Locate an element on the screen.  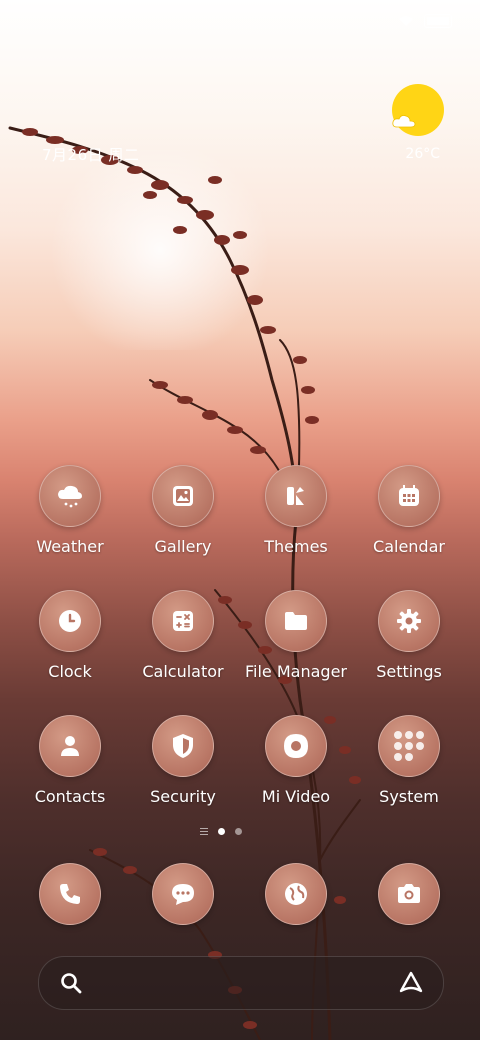
app-gallery: Gallery is located at coordinates (183, 510).